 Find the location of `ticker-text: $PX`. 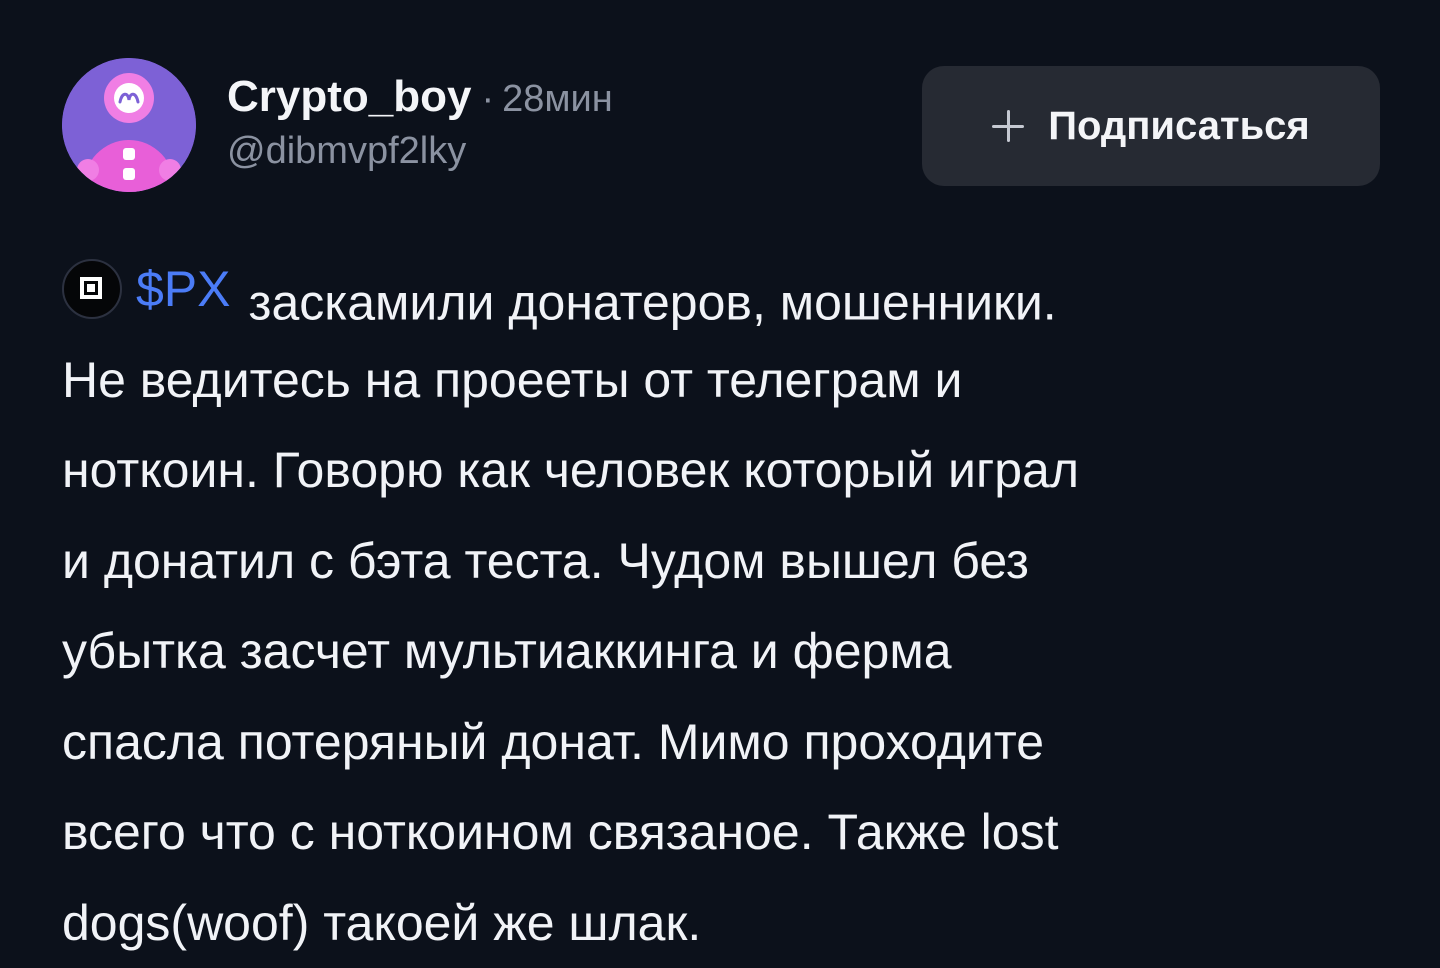

ticker-text: $PX is located at coordinates (183, 289).